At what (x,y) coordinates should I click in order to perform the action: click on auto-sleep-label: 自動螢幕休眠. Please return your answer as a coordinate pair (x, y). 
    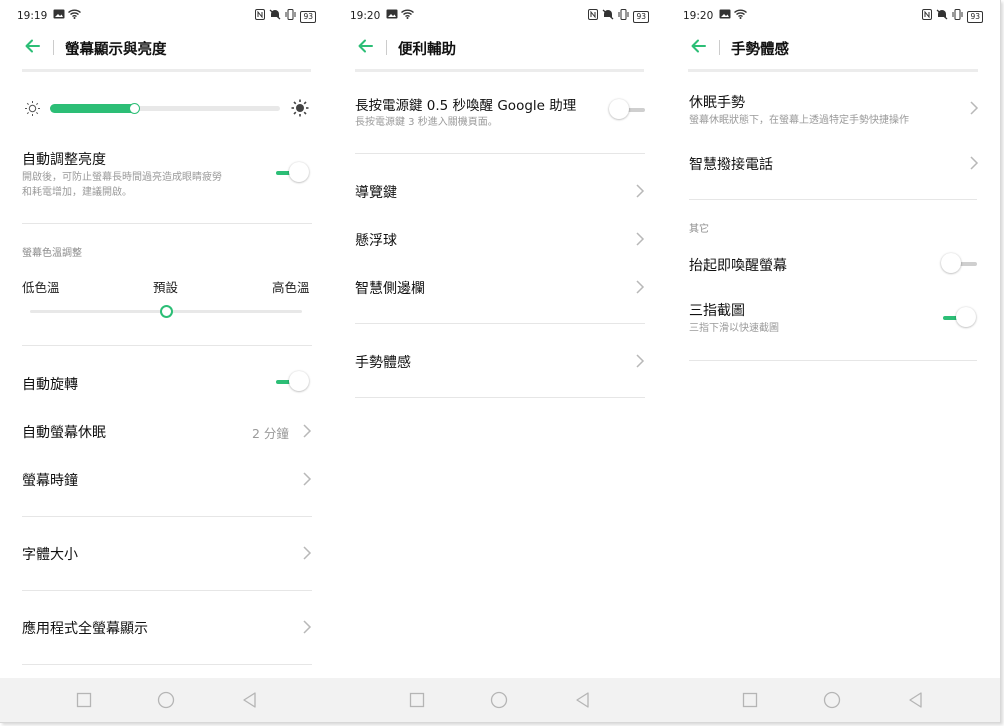
    Looking at the image, I should click on (64, 433).